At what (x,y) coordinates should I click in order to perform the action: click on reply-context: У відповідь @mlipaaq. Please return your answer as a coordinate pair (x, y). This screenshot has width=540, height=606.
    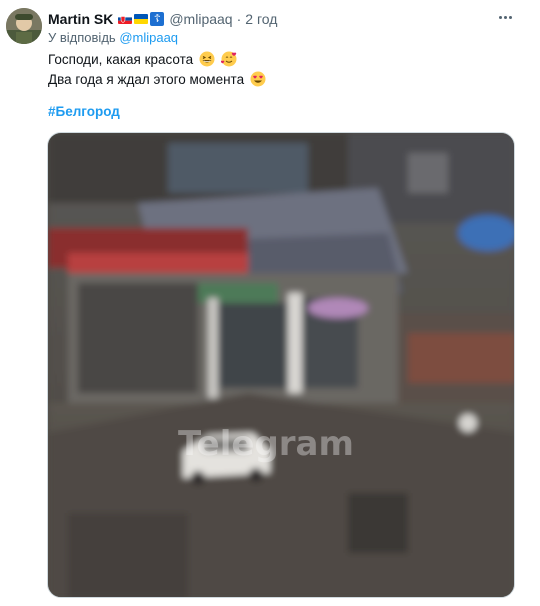
    Looking at the image, I should click on (113, 37).